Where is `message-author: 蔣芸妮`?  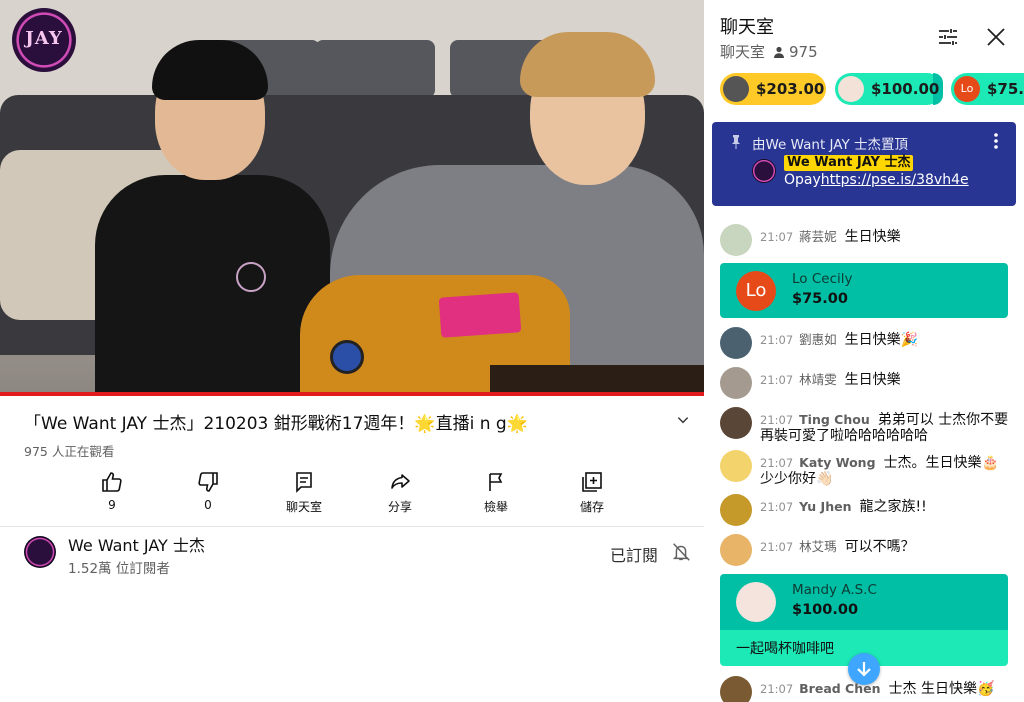
message-author: 蔣芸妮 is located at coordinates (818, 236).